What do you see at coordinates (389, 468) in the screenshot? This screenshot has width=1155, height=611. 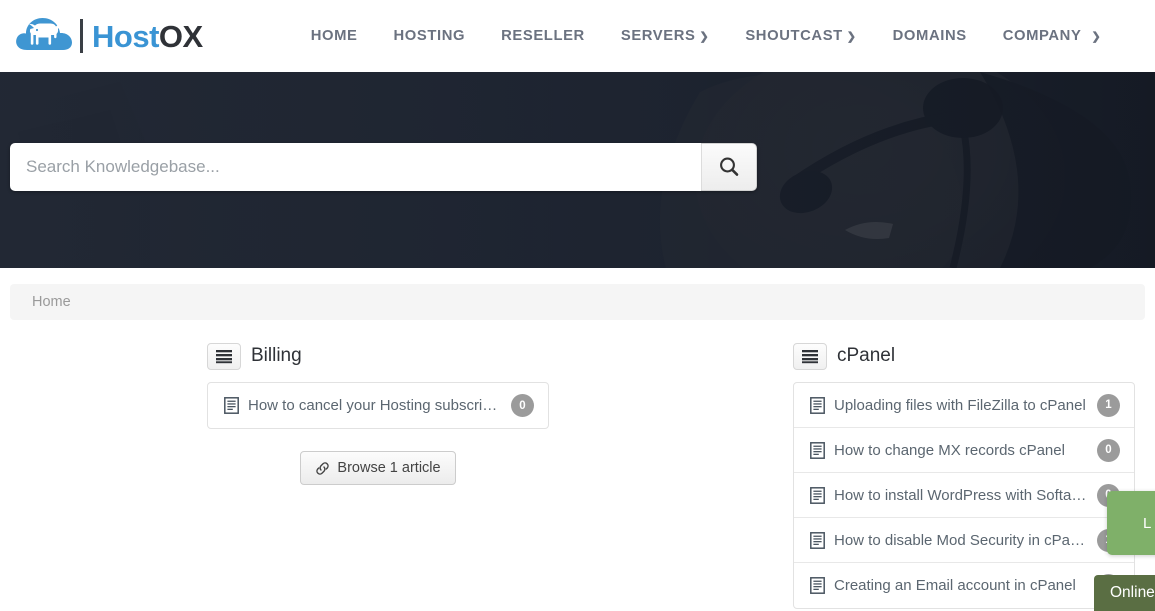 I see `browse-button-label: Browse 1 article` at bounding box center [389, 468].